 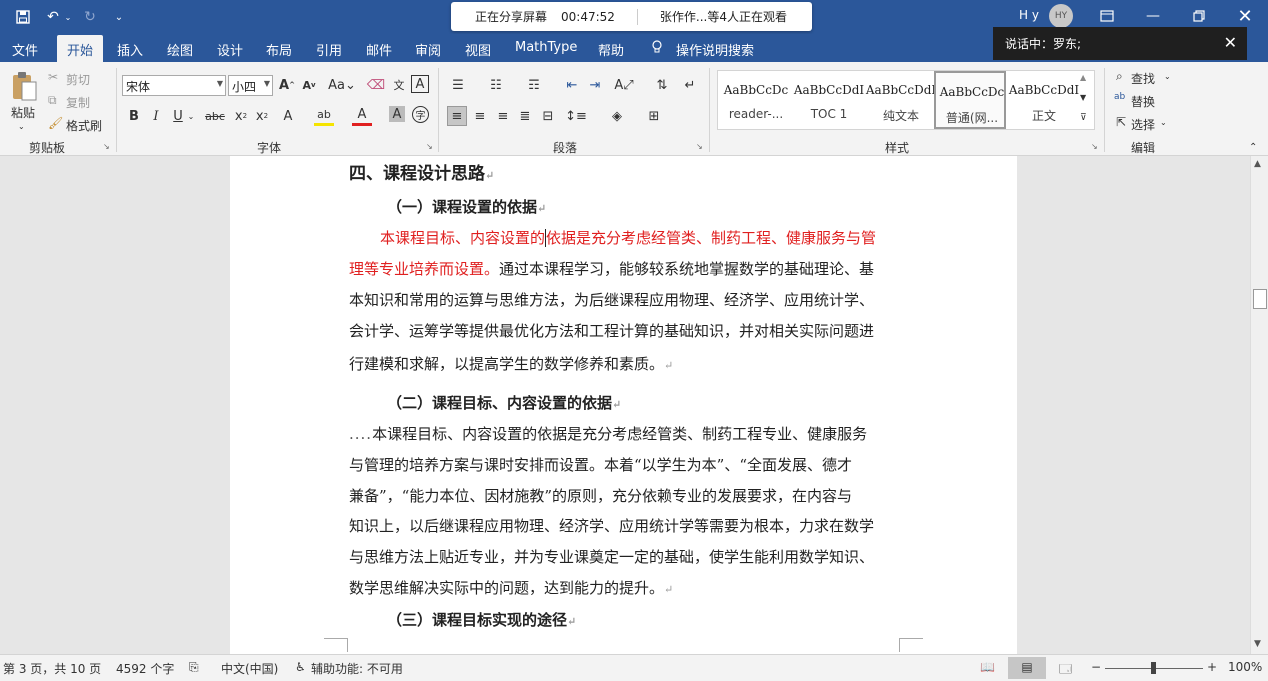 What do you see at coordinates (25, 49) in the screenshot?
I see `tab-file: 文件` at bounding box center [25, 49].